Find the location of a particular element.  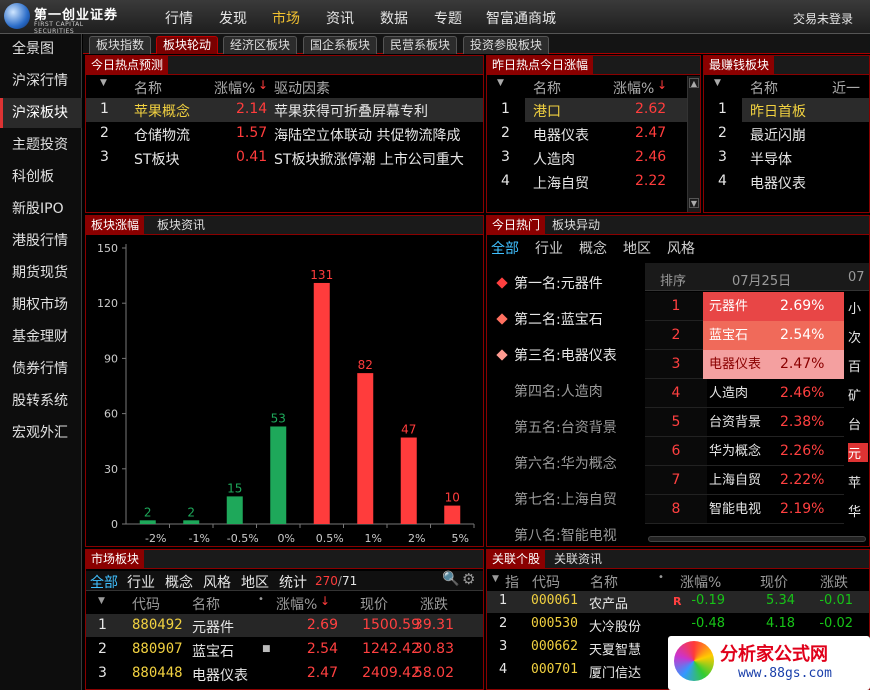

sidebar-item-overview: 全景图 is located at coordinates (41, 49).